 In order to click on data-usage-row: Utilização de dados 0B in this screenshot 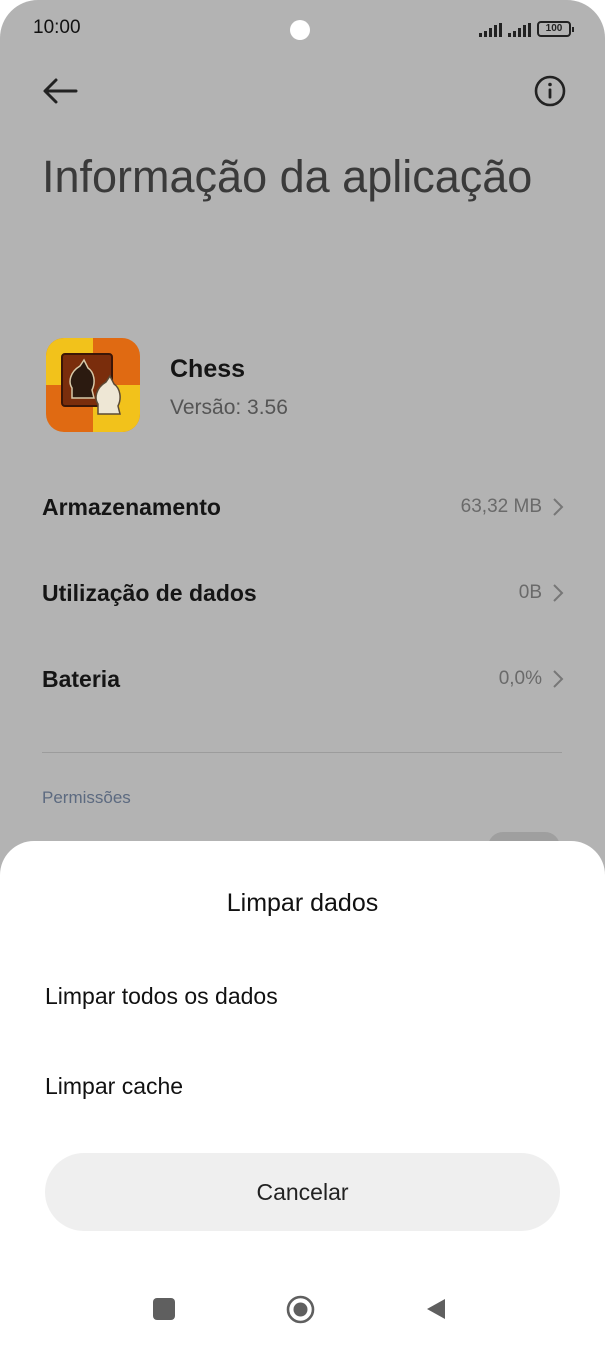, I will do `click(303, 593)`.